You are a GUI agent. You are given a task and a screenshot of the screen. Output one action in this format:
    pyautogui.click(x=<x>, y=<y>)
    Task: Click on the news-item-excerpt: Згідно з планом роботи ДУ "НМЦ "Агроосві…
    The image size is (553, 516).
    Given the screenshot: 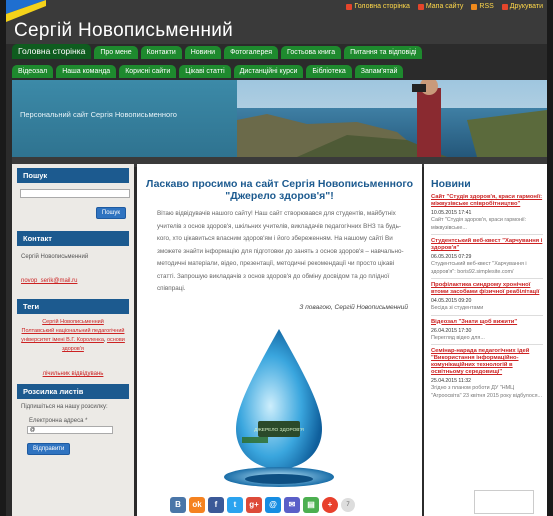 What is the action you would take?
    pyautogui.click(x=486, y=392)
    